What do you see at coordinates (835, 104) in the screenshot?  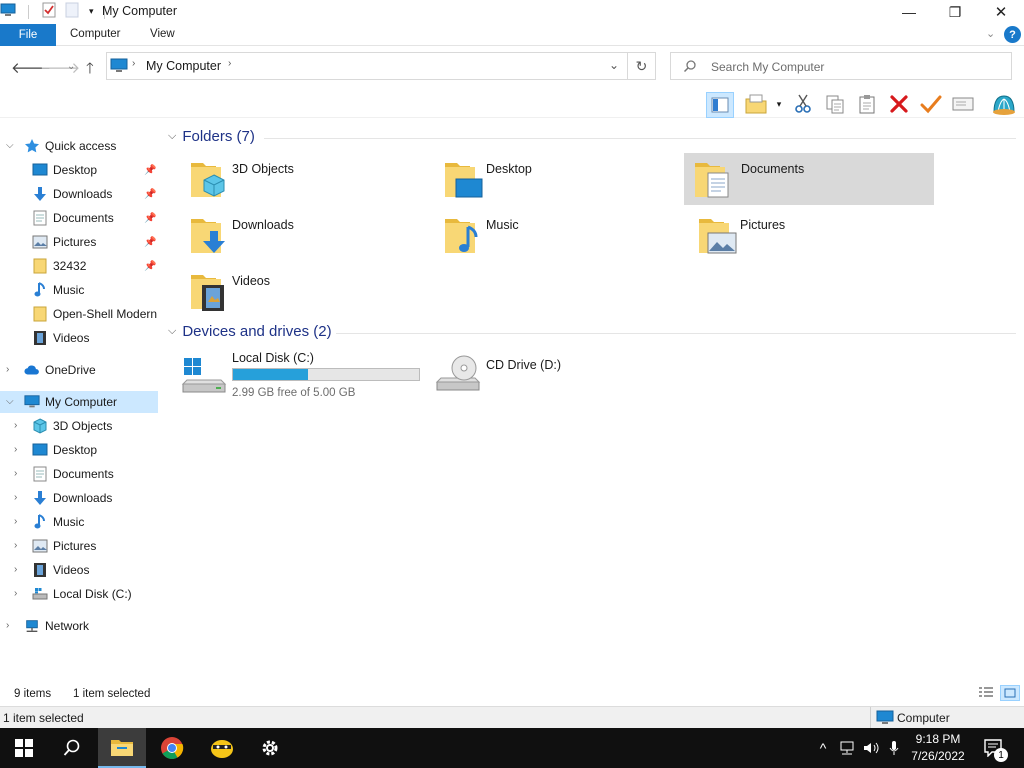 I see `copy-icon` at bounding box center [835, 104].